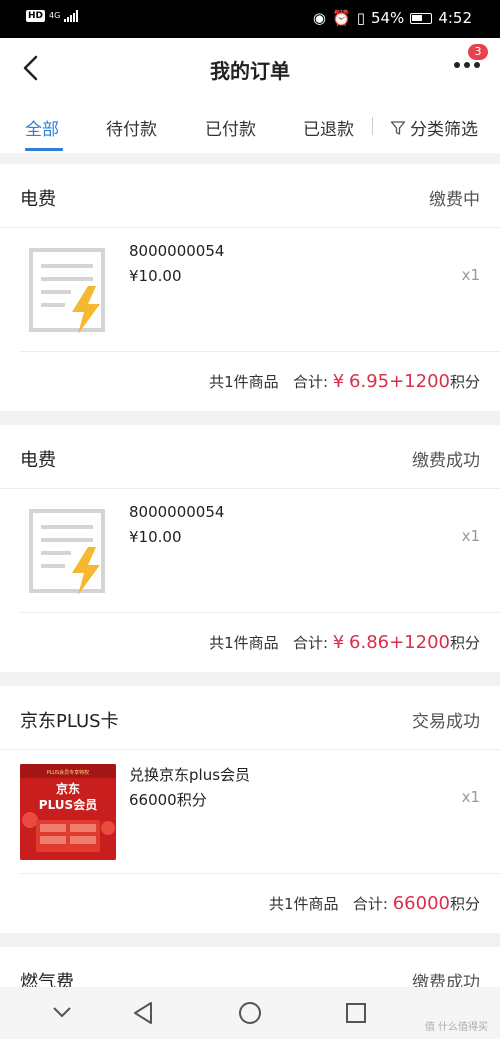 This screenshot has width=500, height=1039. I want to click on eye-icon: ◉, so click(319, 18).